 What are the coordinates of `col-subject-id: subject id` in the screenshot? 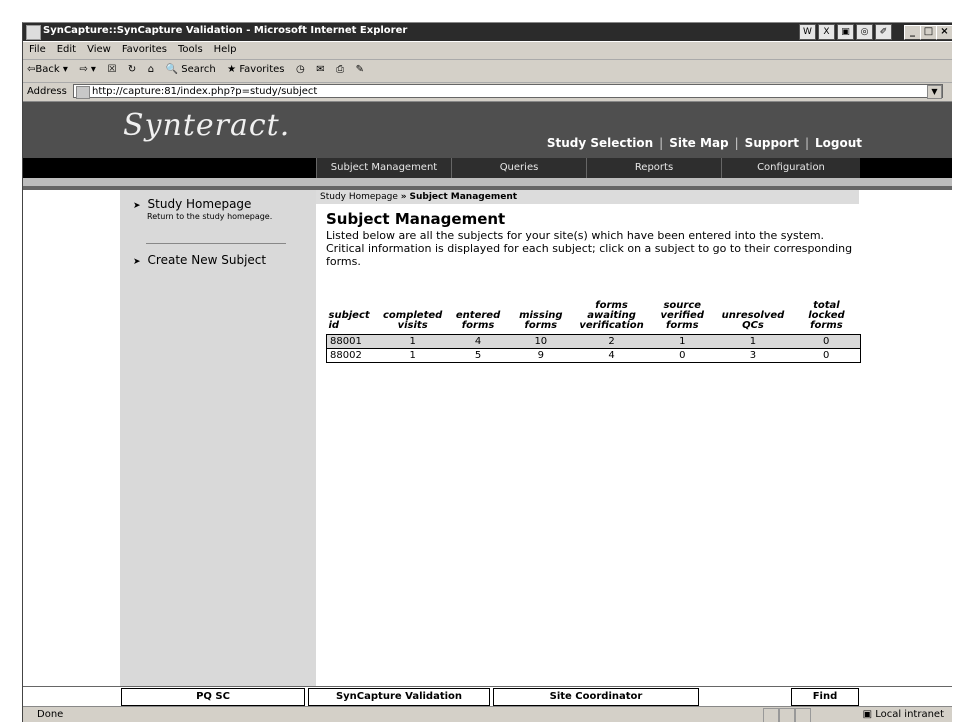 It's located at (349, 320).